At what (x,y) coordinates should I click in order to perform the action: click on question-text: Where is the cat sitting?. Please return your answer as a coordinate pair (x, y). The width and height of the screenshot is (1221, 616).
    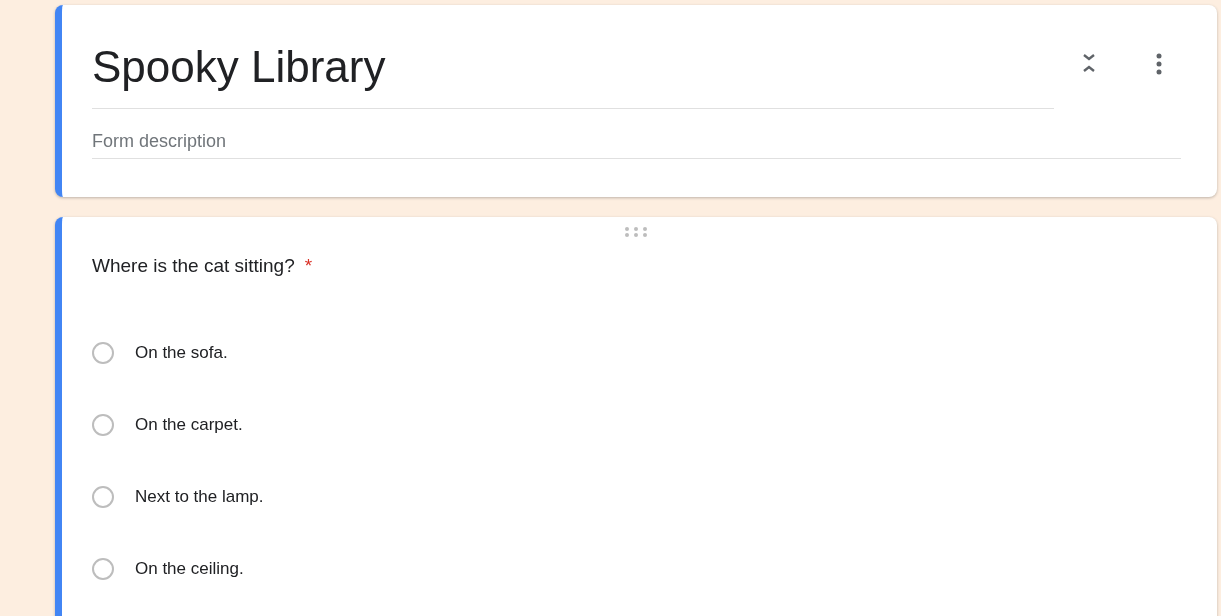
    Looking at the image, I should click on (193, 265).